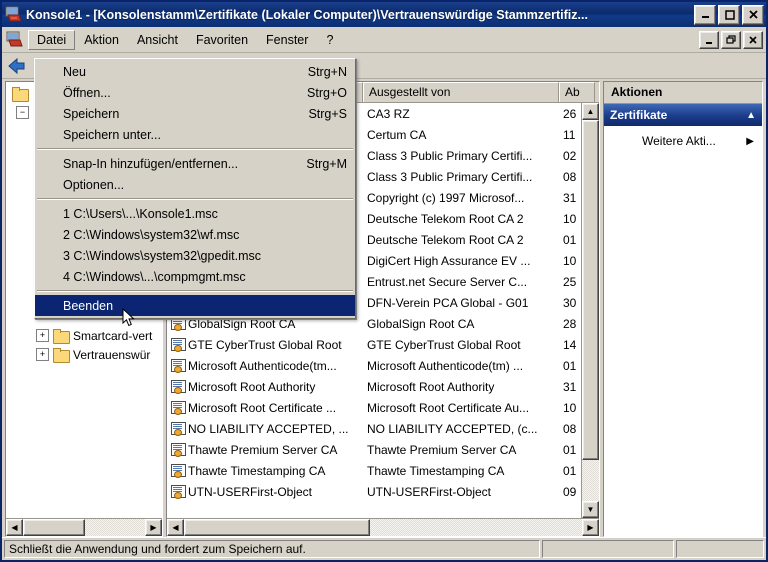 This screenshot has height=562, width=768. What do you see at coordinates (709, 39) in the screenshot?
I see `mdi-minimize-button` at bounding box center [709, 39].